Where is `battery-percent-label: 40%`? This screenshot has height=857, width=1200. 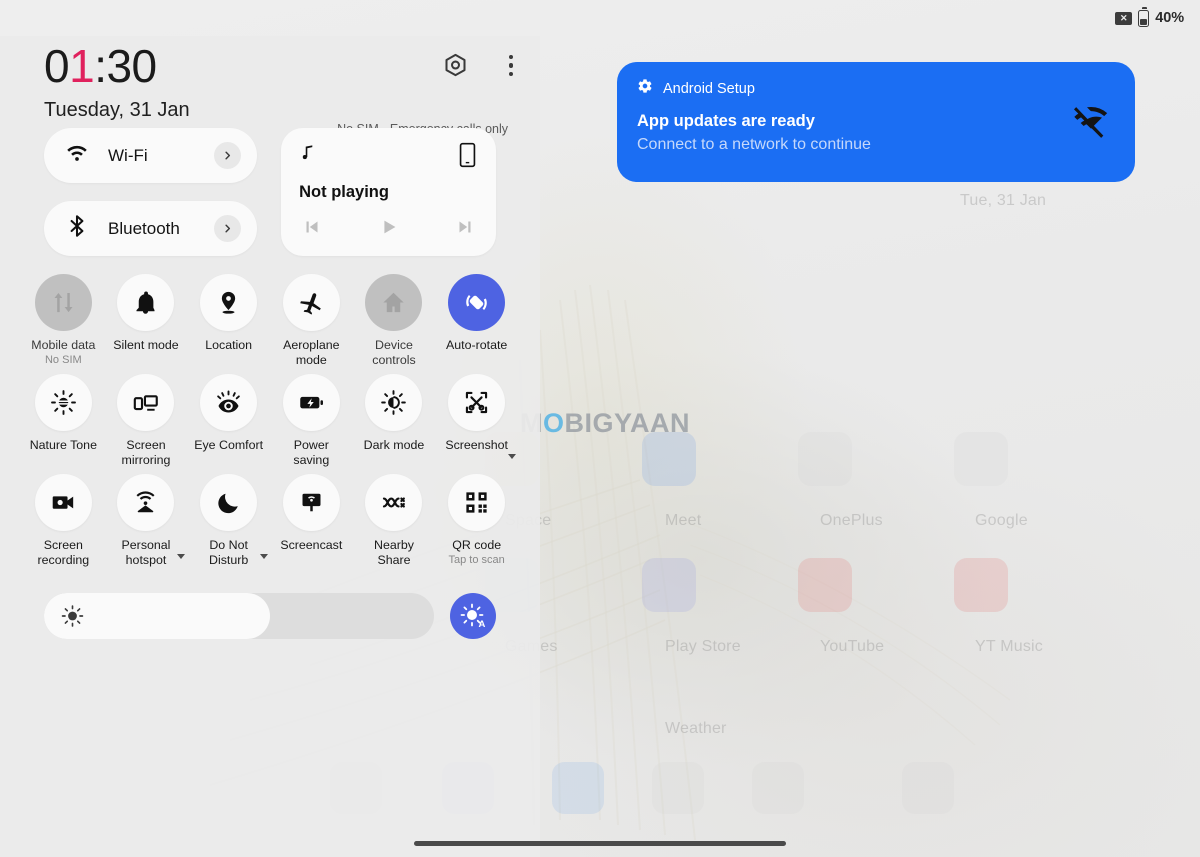
battery-percent-label: 40% is located at coordinates (1169, 18).